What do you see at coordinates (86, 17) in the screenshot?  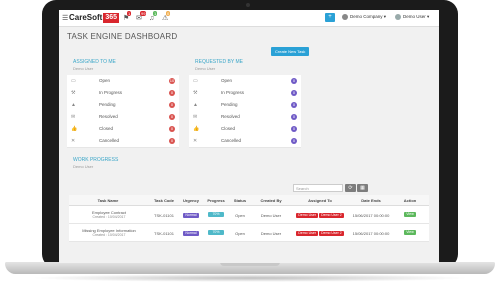 I see `logo-text: CareSoft` at bounding box center [86, 17].